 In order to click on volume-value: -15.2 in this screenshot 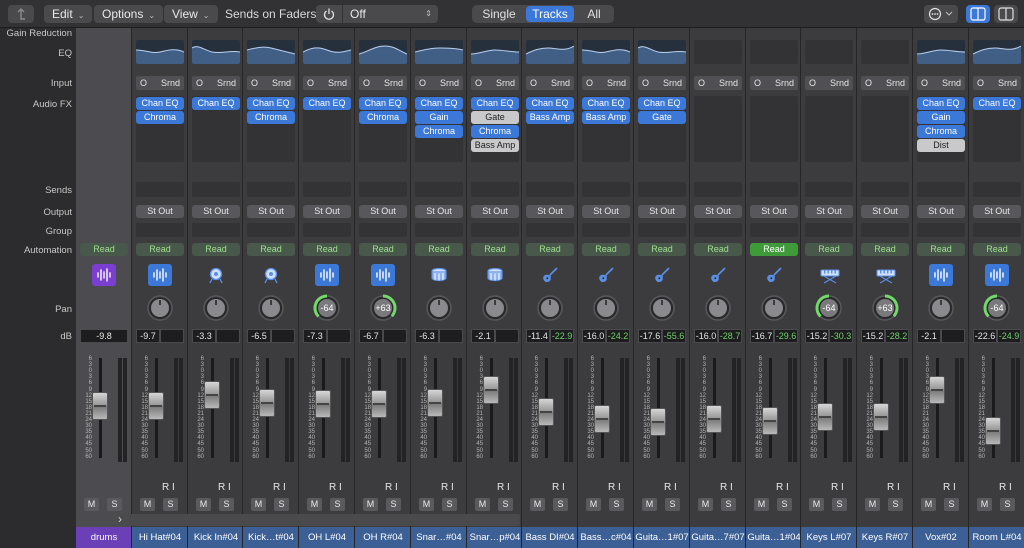, I will do `click(817, 336)`.